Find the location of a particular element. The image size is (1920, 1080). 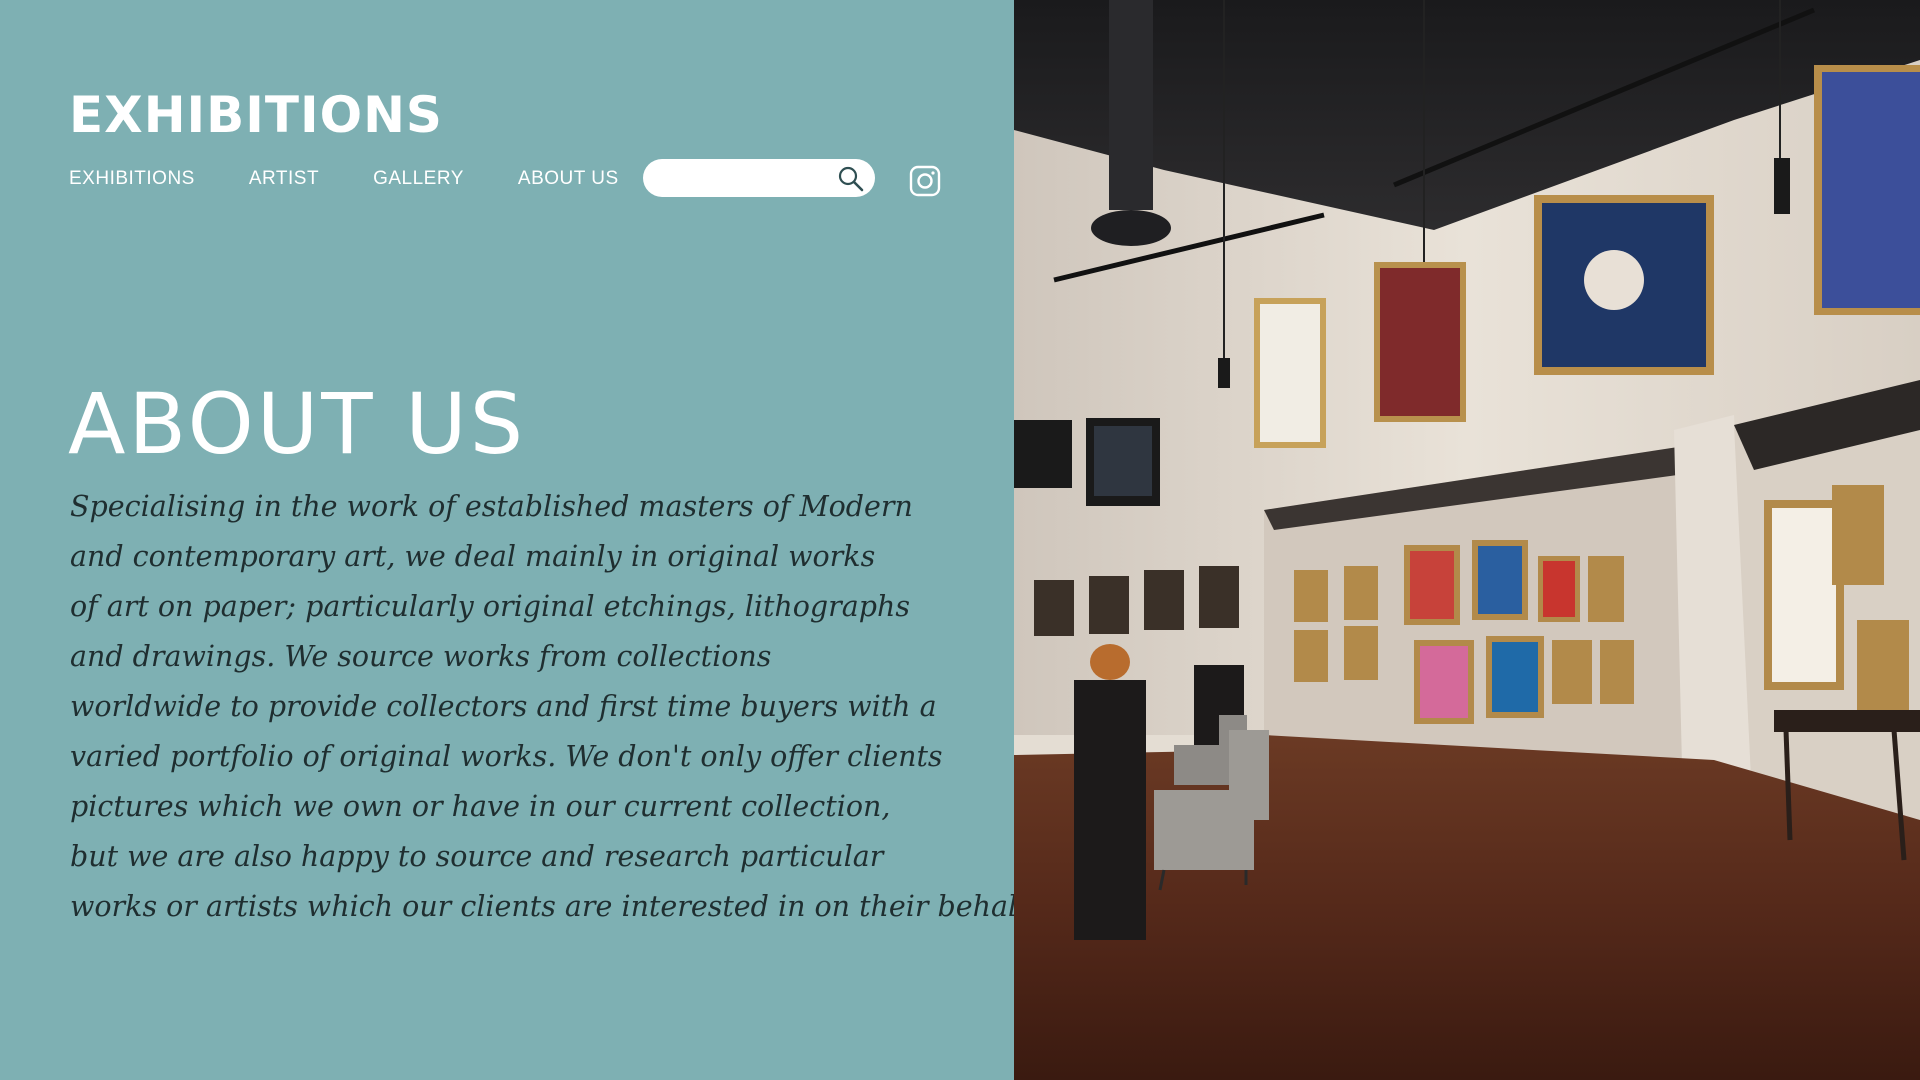

instagram-icon is located at coordinates (925, 181).